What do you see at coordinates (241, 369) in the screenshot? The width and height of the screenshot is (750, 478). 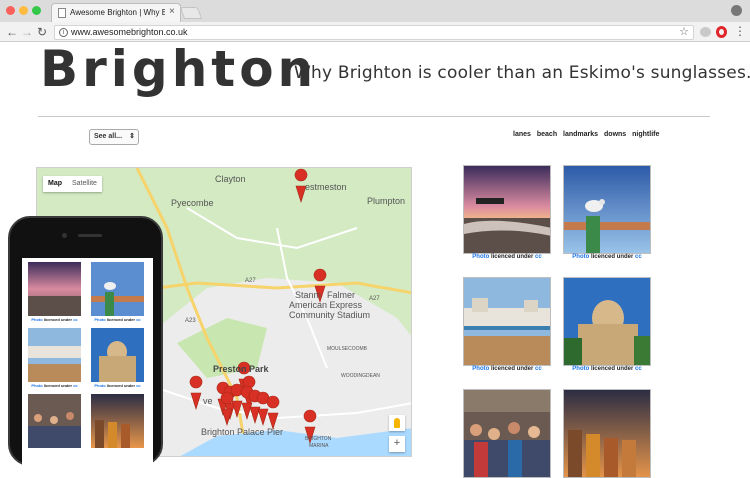 I see `map-label: Preston Park` at bounding box center [241, 369].